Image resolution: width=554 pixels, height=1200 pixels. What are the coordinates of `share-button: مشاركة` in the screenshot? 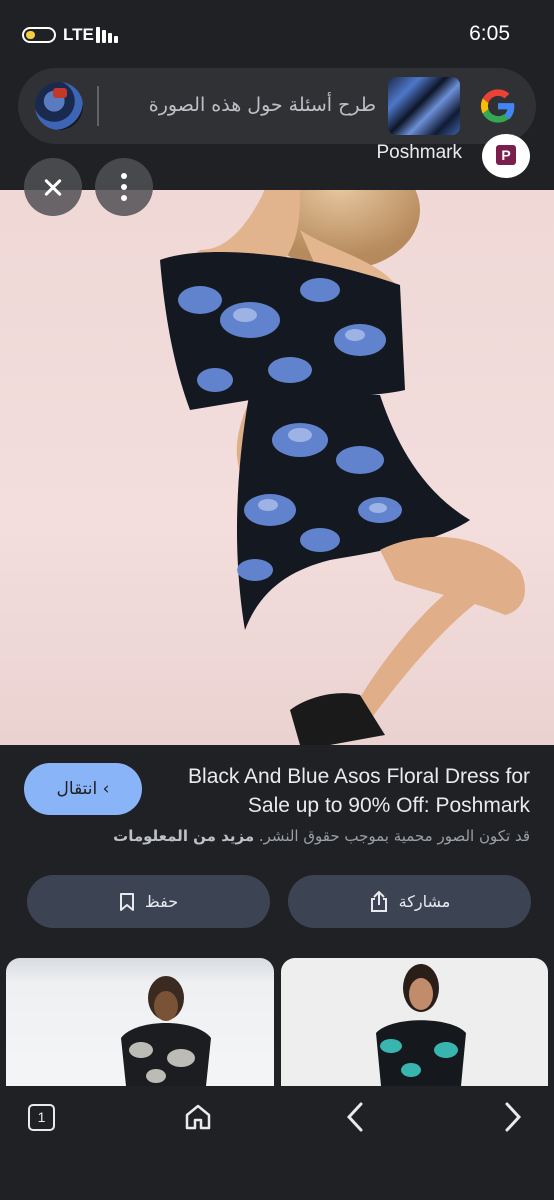 It's located at (409, 901).